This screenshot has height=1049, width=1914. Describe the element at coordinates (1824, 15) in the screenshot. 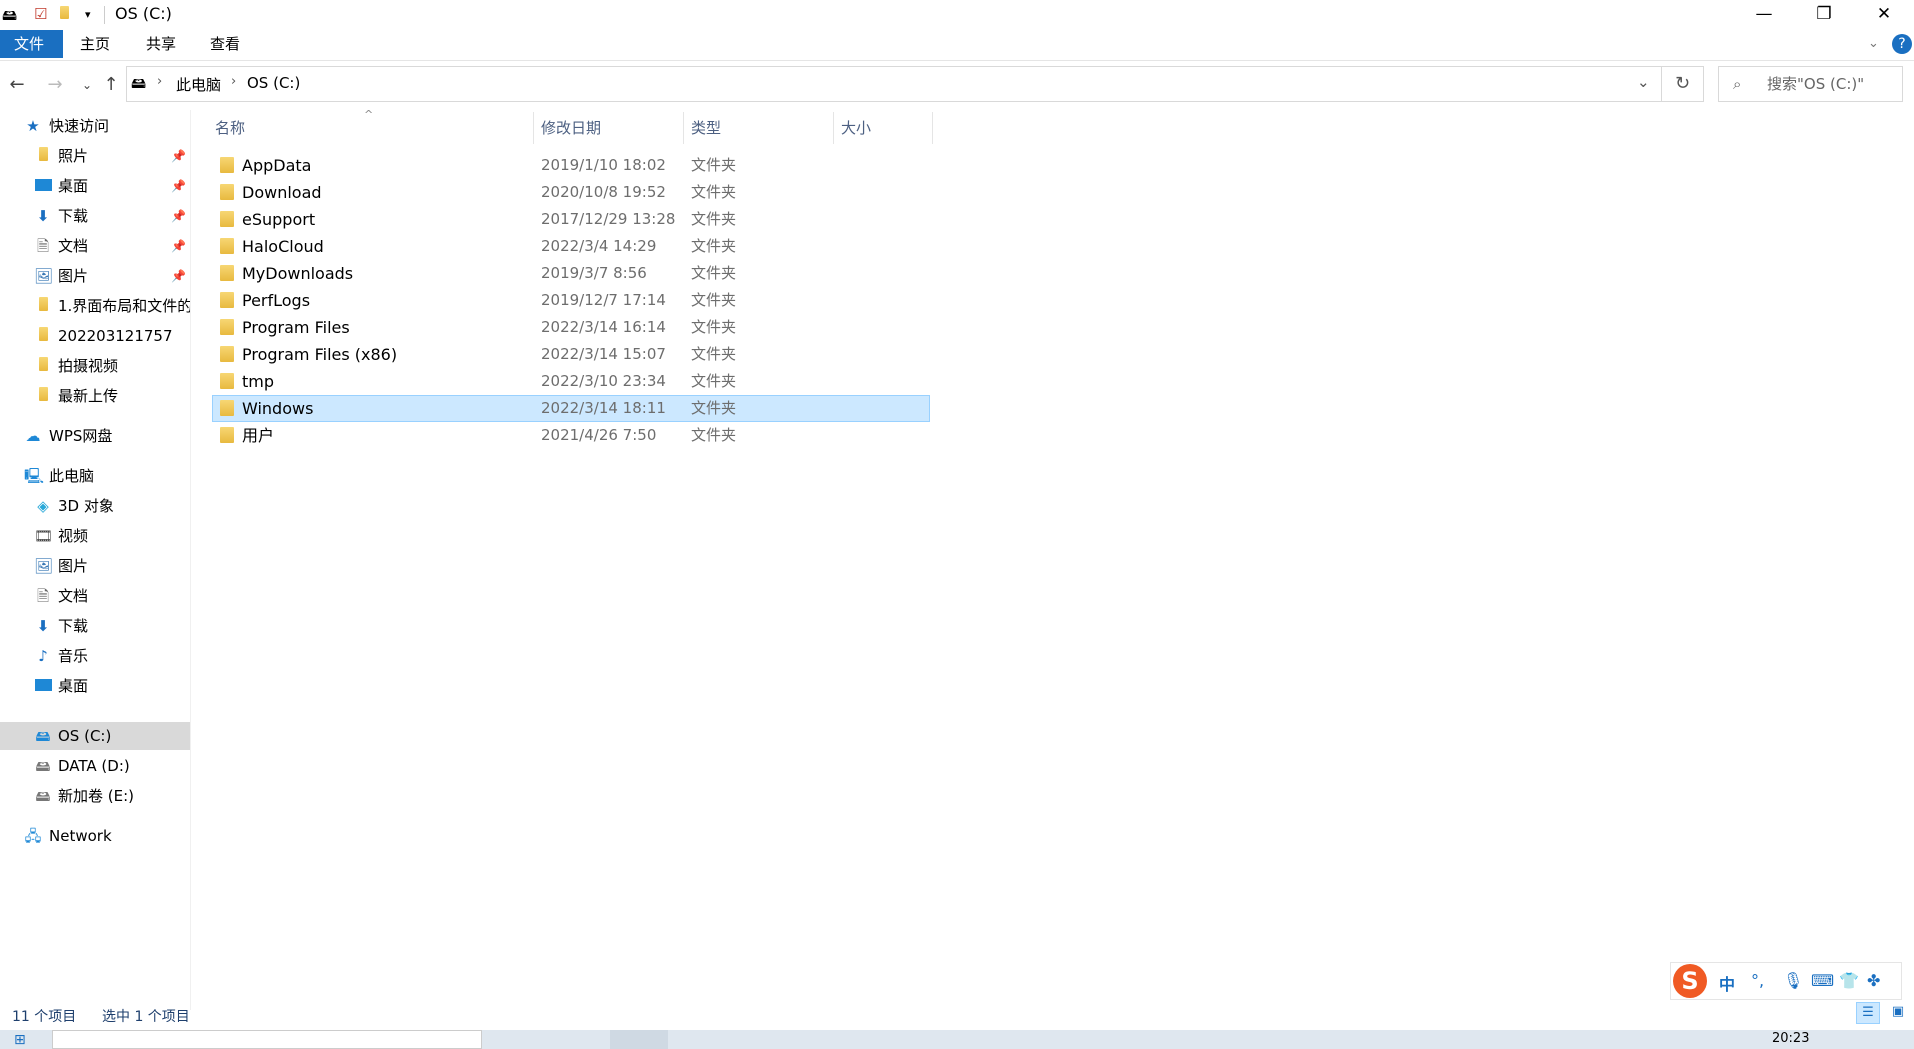

I see `maximize-button: ❐` at that location.